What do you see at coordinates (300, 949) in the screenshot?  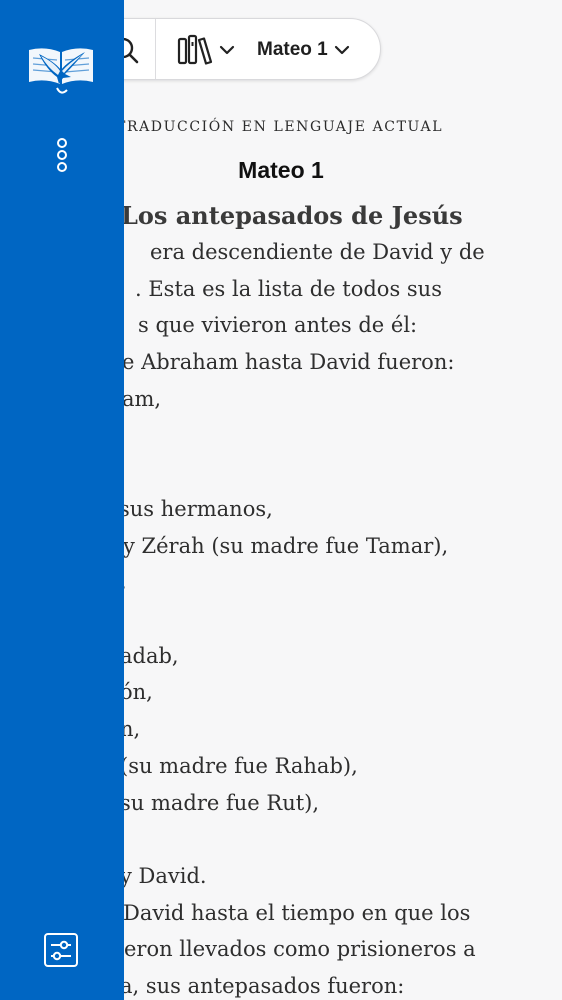 I see `verse-line: eron llevados como prisioneros a` at bounding box center [300, 949].